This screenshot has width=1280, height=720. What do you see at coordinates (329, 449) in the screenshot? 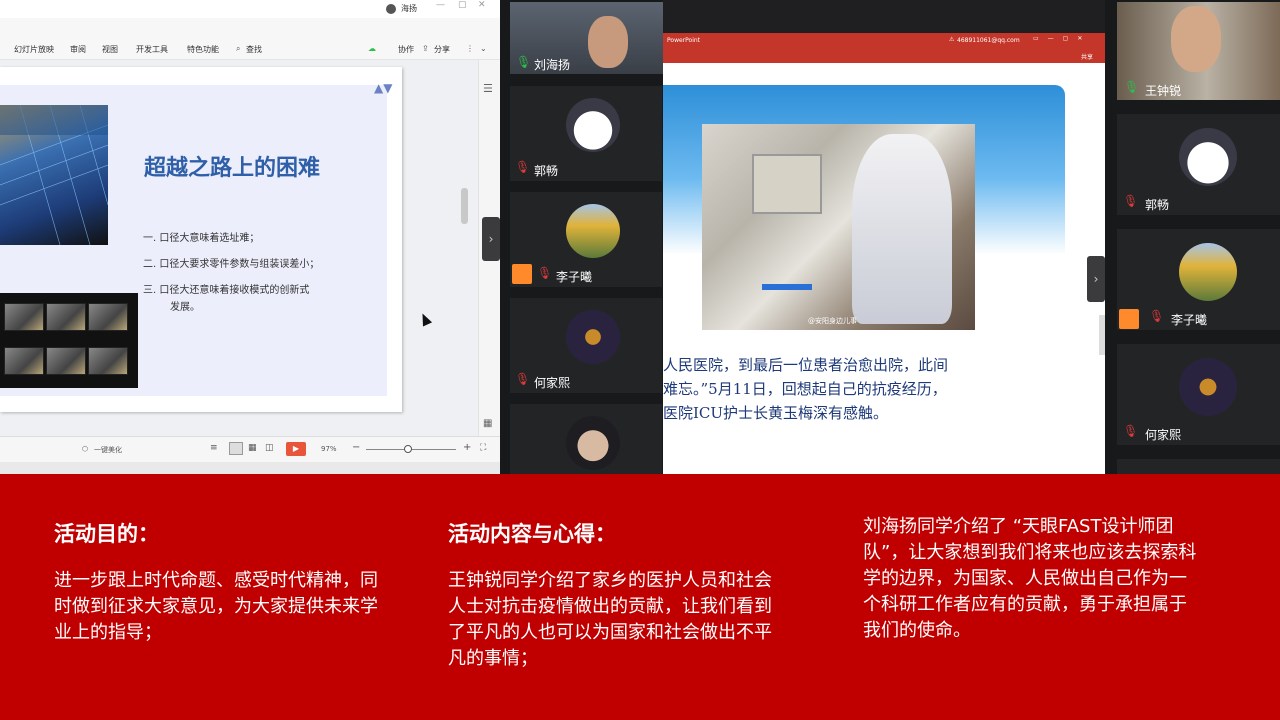
I see `zoom-level: 97%` at bounding box center [329, 449].